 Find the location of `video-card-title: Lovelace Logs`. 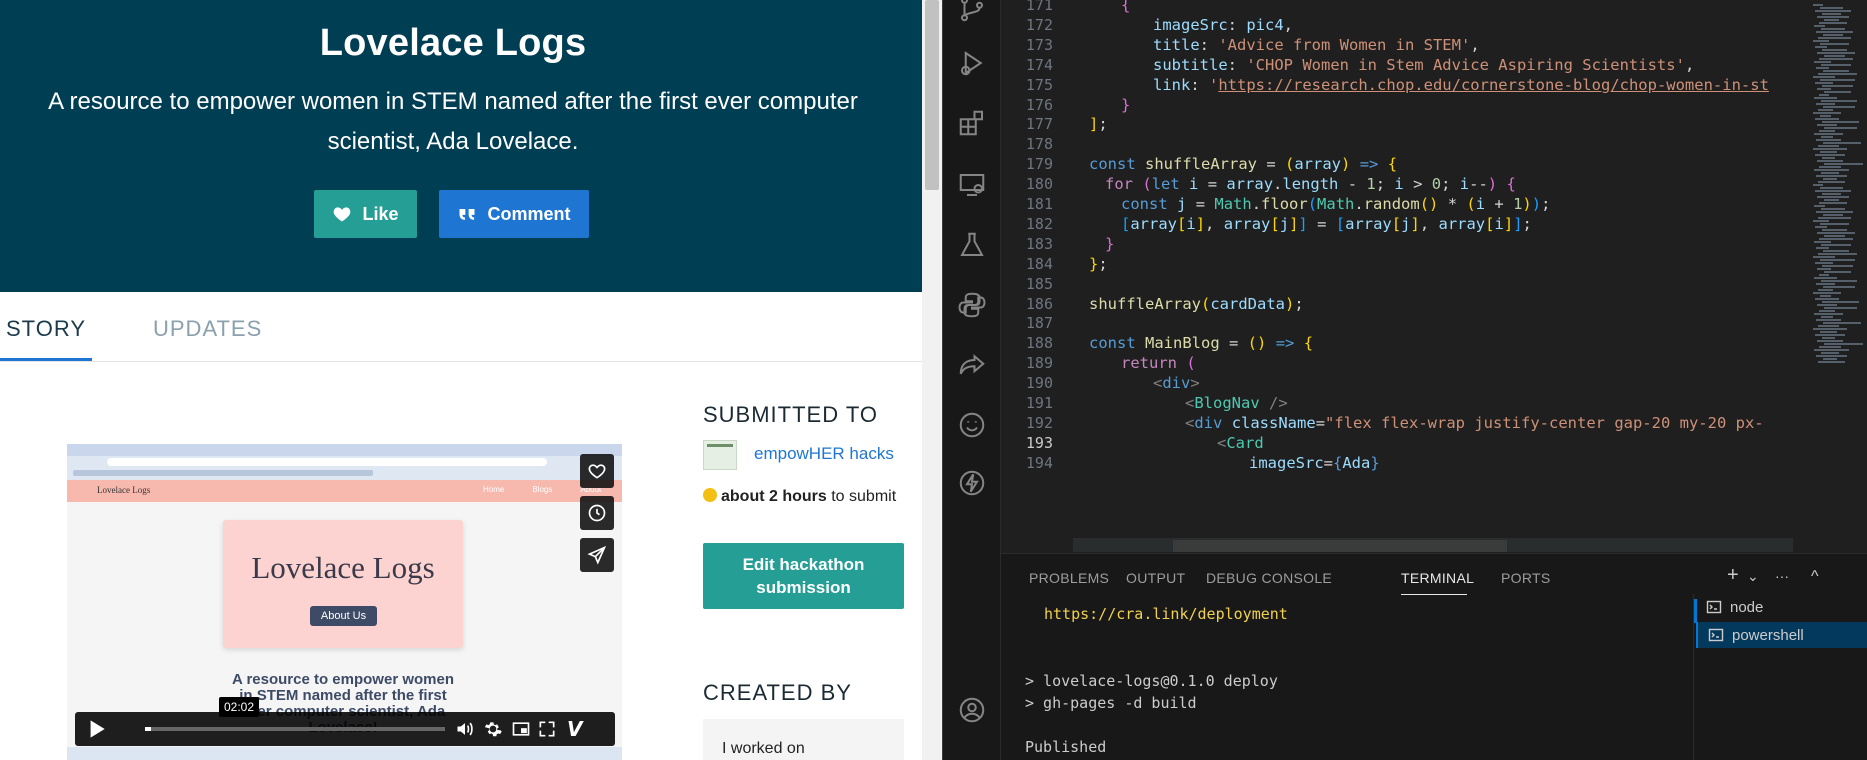

video-card-title: Lovelace Logs is located at coordinates (343, 567).